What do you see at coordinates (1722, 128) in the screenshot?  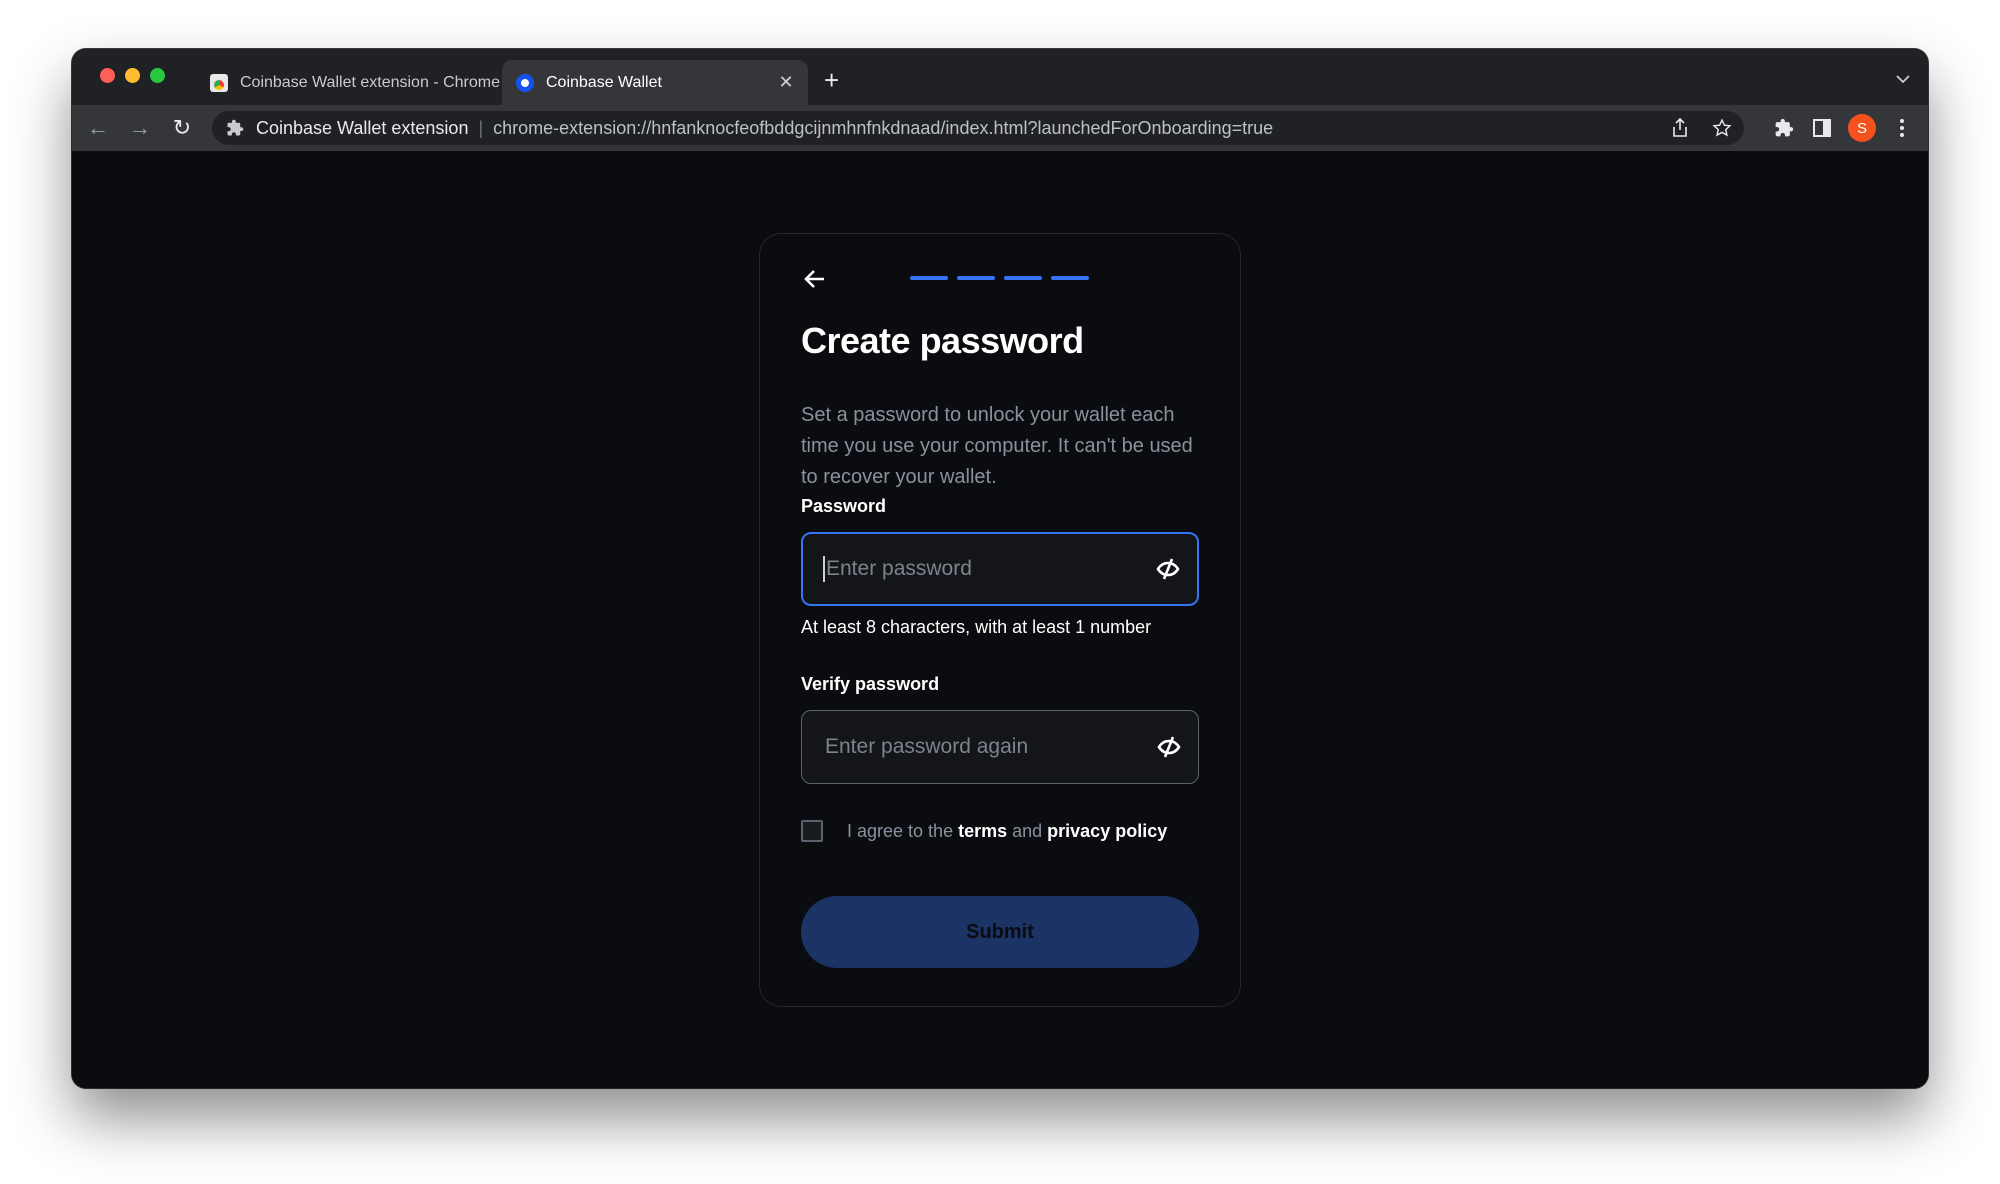 I see `bookmark-star-icon` at bounding box center [1722, 128].